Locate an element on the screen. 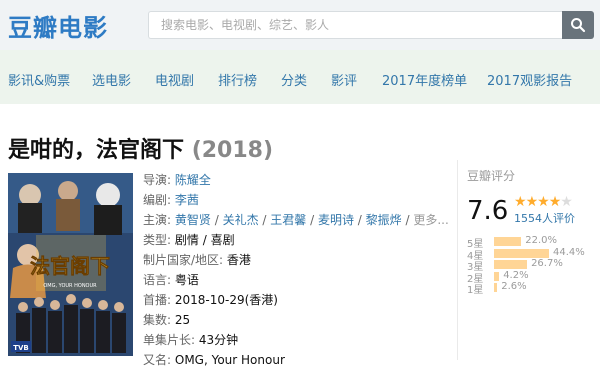  aka-value: OMG, Your Honour is located at coordinates (229, 360).